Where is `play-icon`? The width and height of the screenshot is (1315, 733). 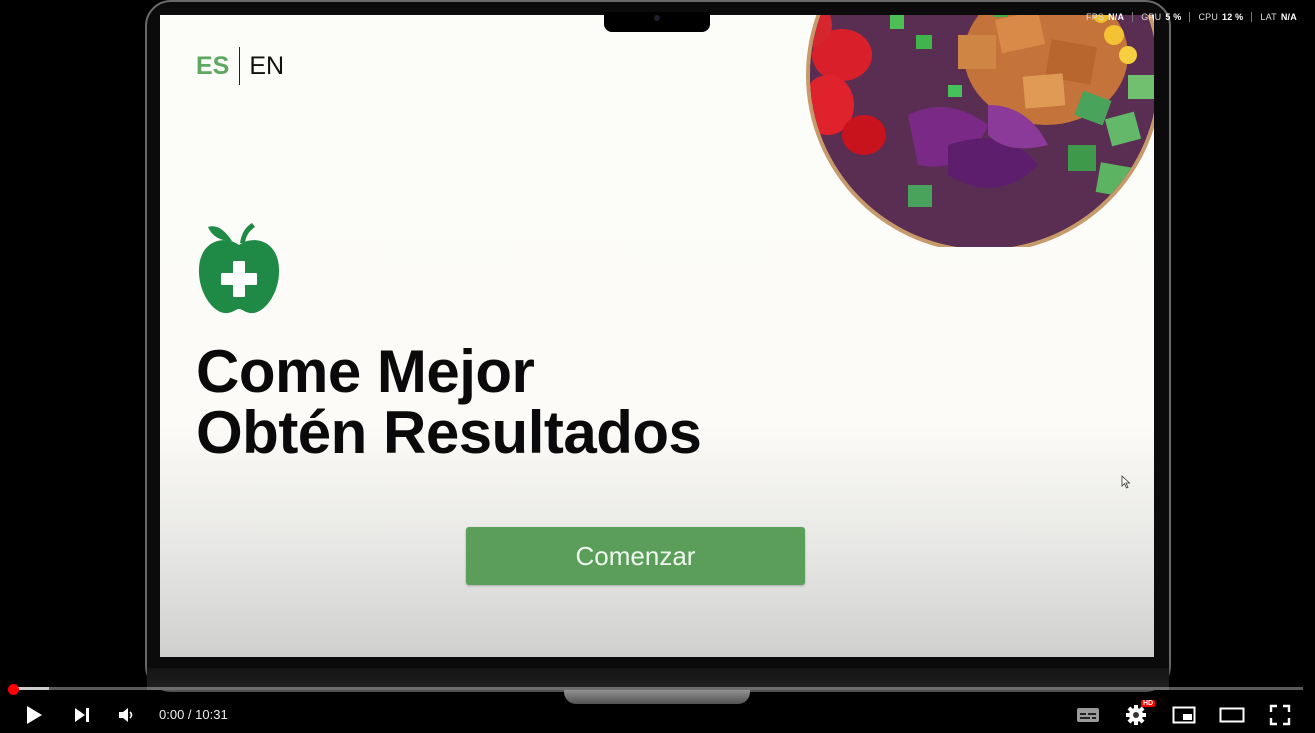 play-icon is located at coordinates (34, 715).